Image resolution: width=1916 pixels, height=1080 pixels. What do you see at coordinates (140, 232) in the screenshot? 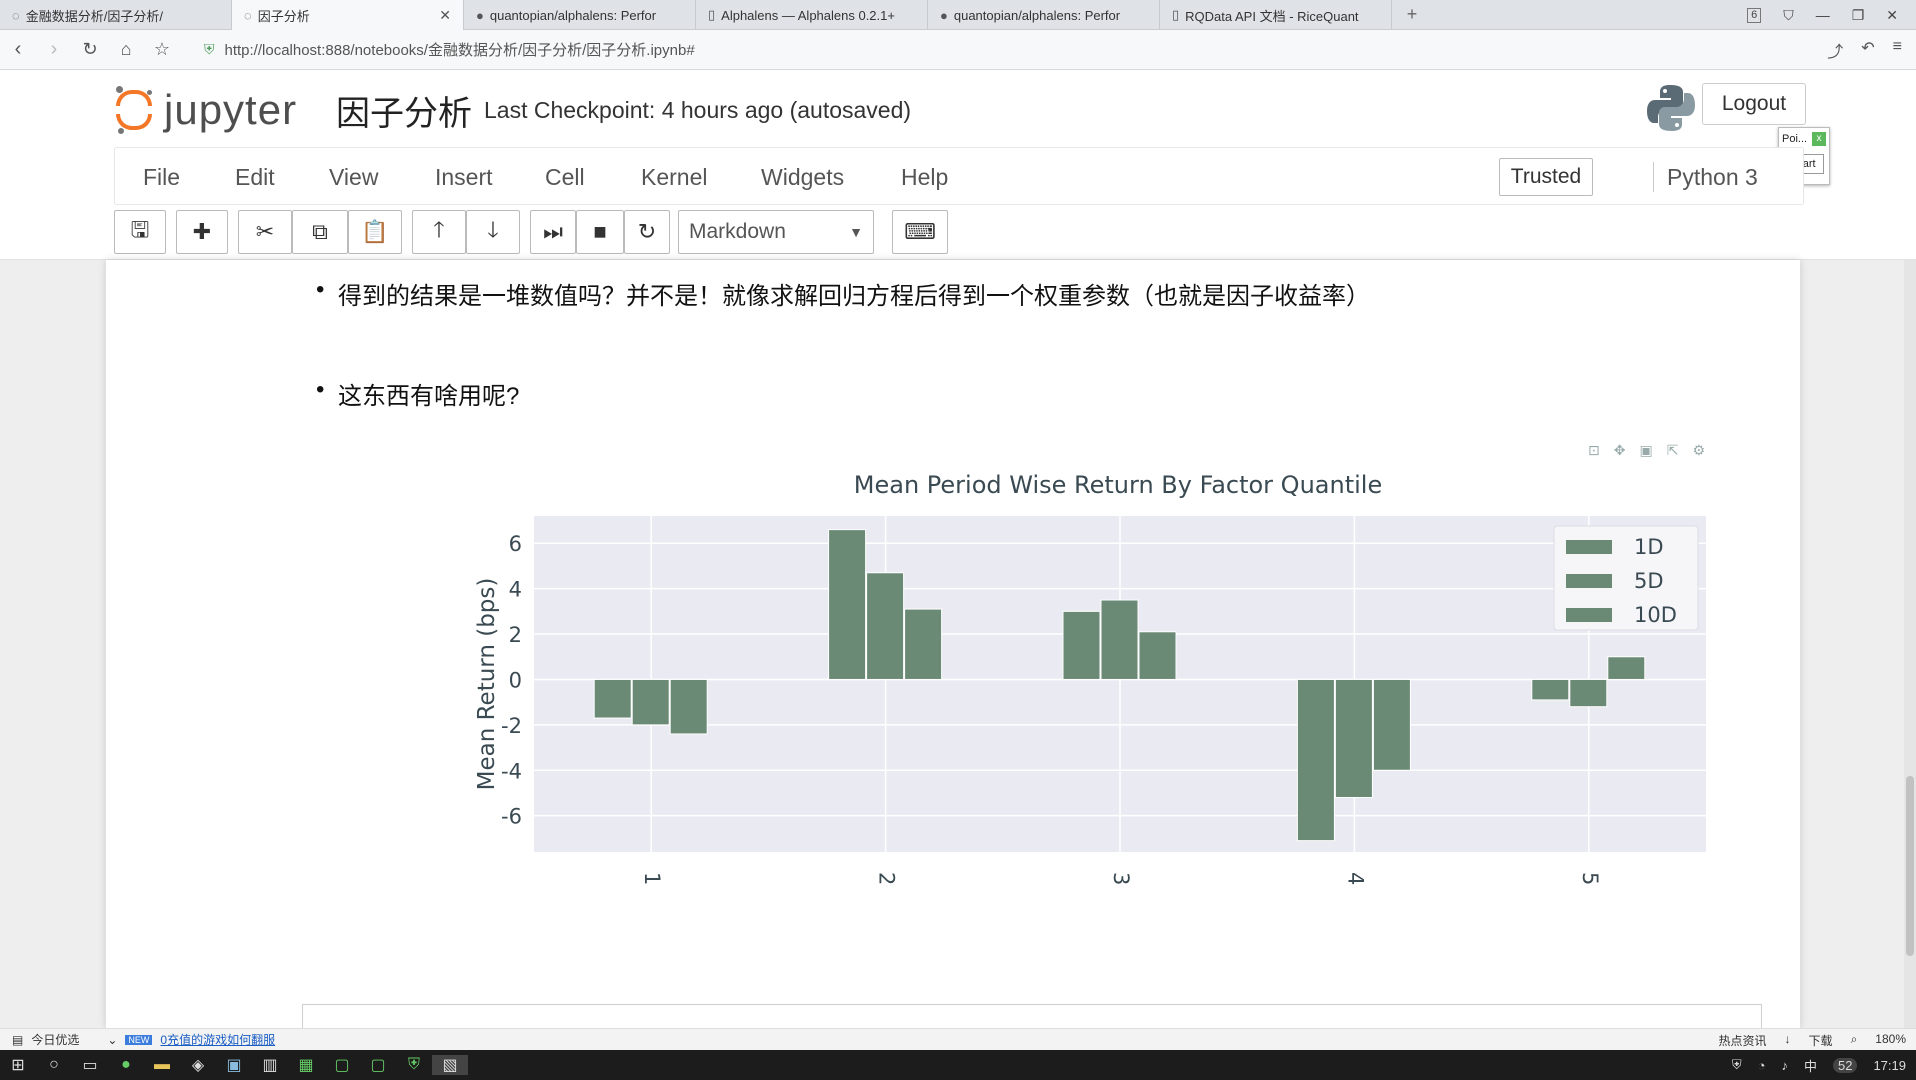
I see `save-button: 🖫` at bounding box center [140, 232].